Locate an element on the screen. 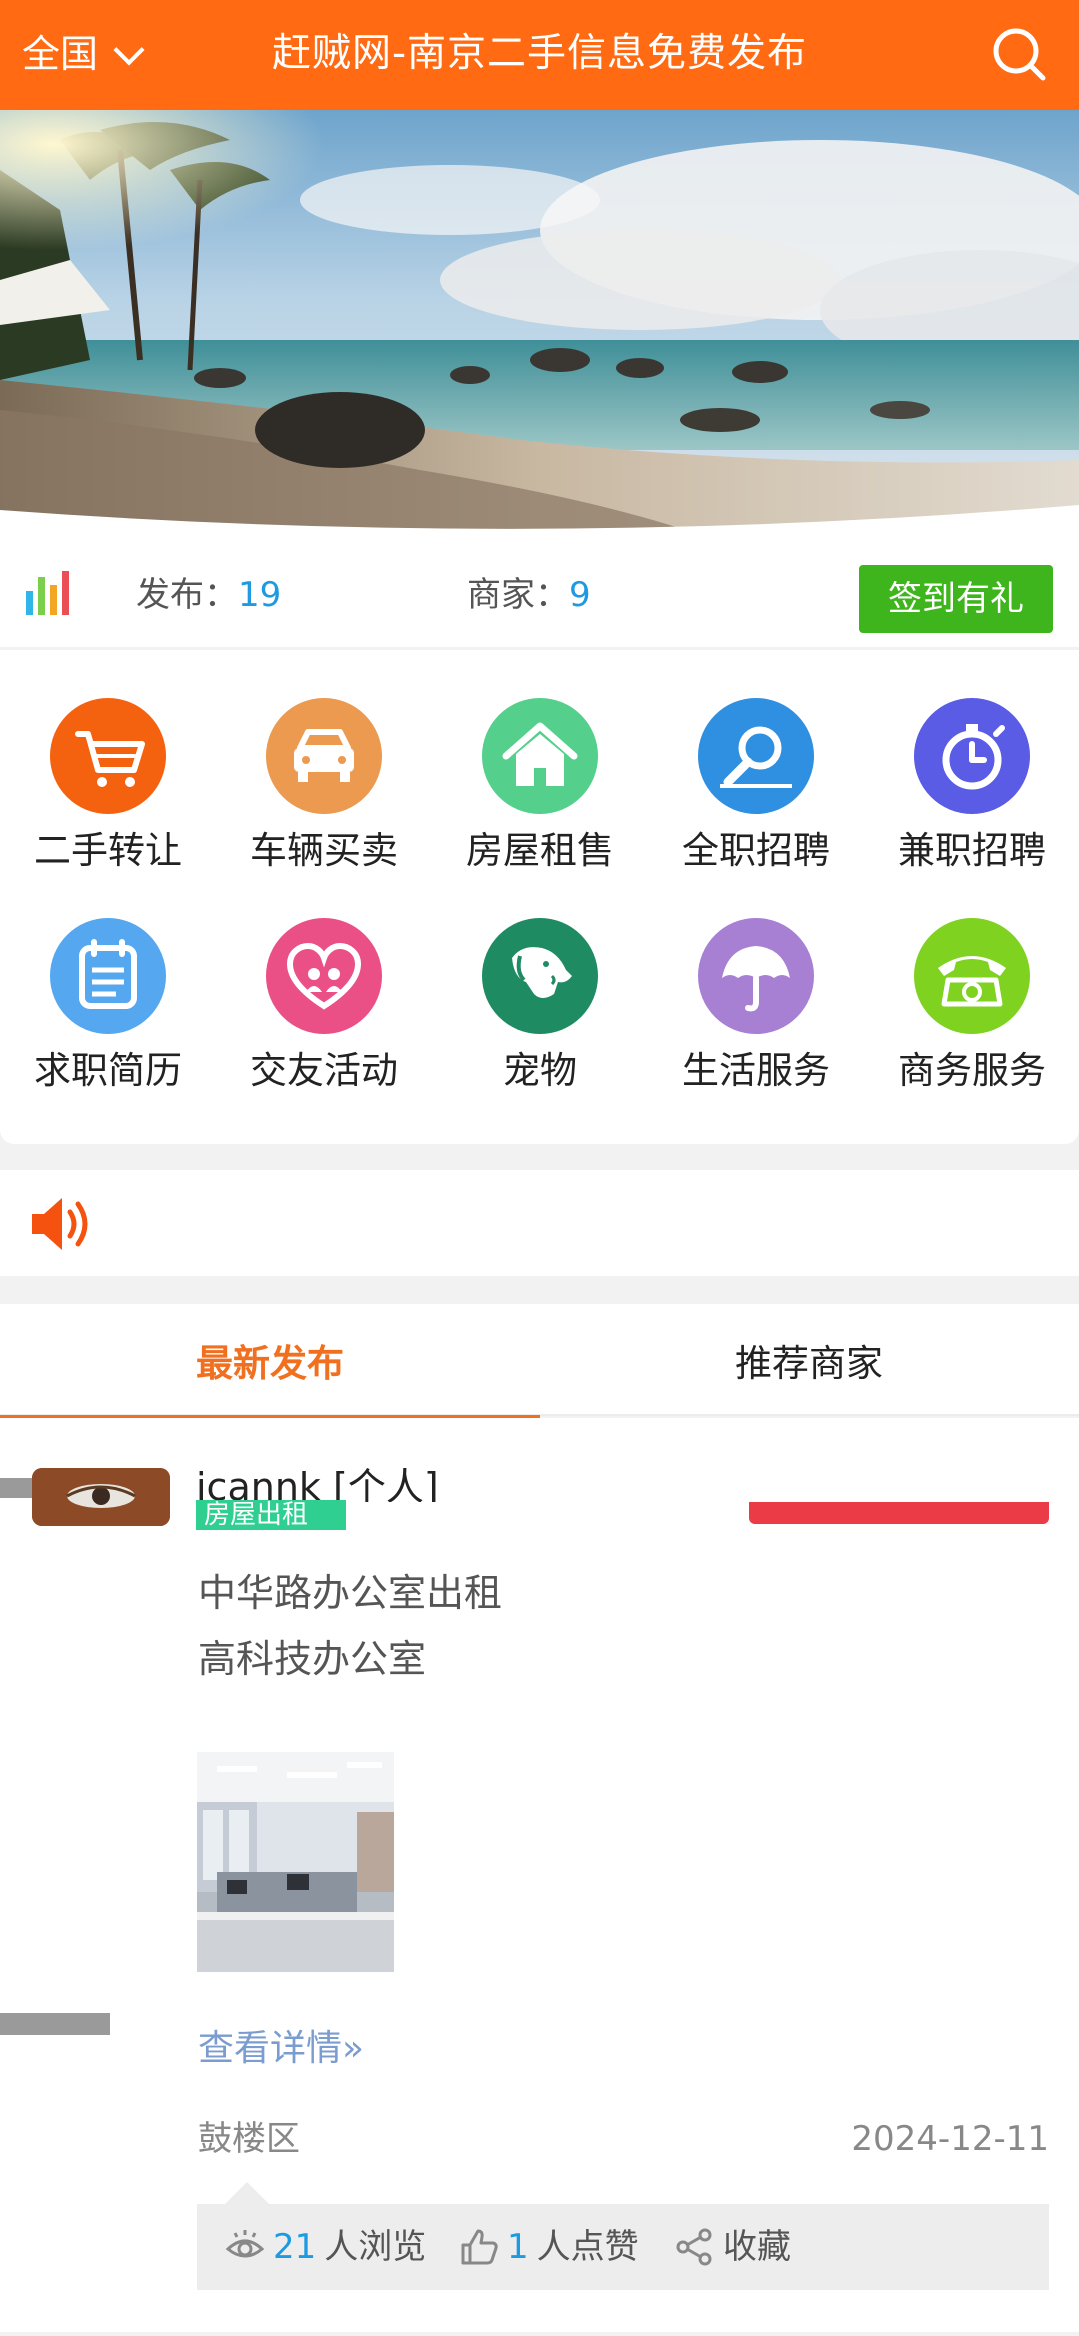 The image size is (1079, 2336). merchants-label: 商家： is located at coordinates (518, 595).